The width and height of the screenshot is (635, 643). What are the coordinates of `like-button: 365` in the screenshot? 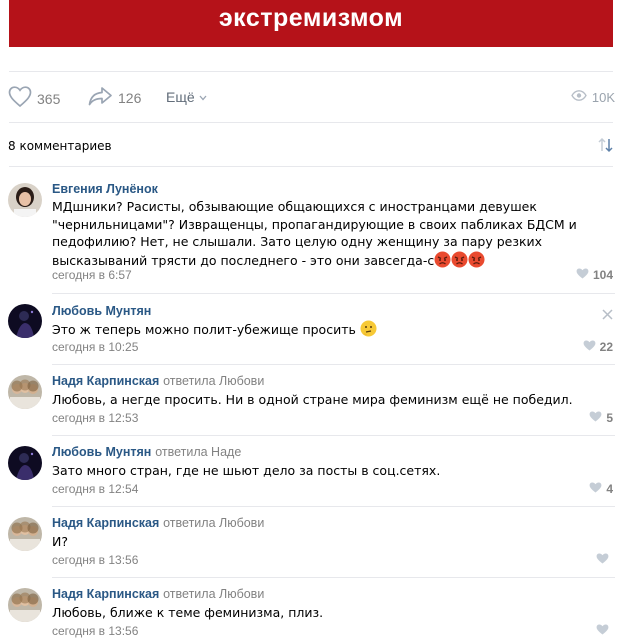 It's located at (34, 98).